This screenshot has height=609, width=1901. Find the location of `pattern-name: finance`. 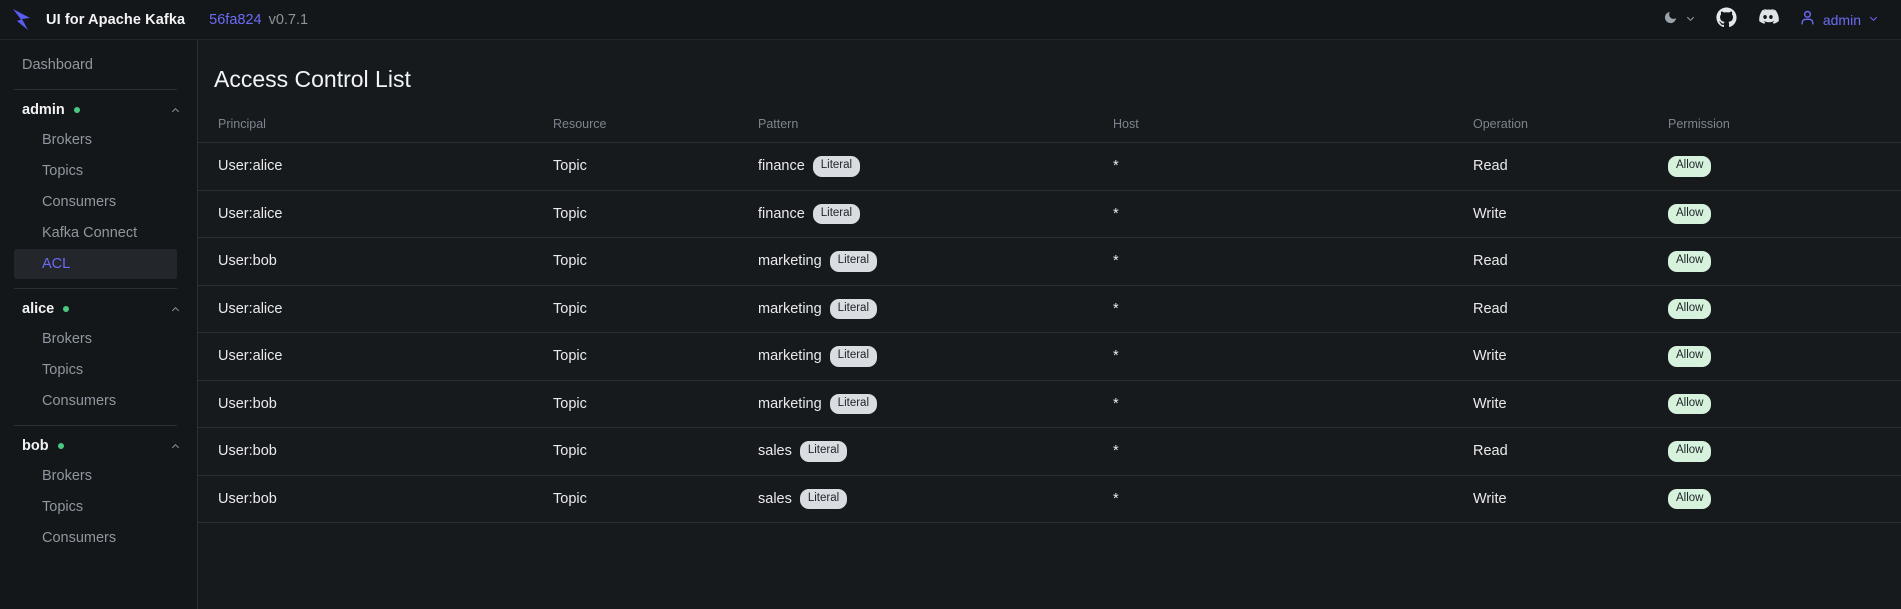

pattern-name: finance is located at coordinates (781, 166).